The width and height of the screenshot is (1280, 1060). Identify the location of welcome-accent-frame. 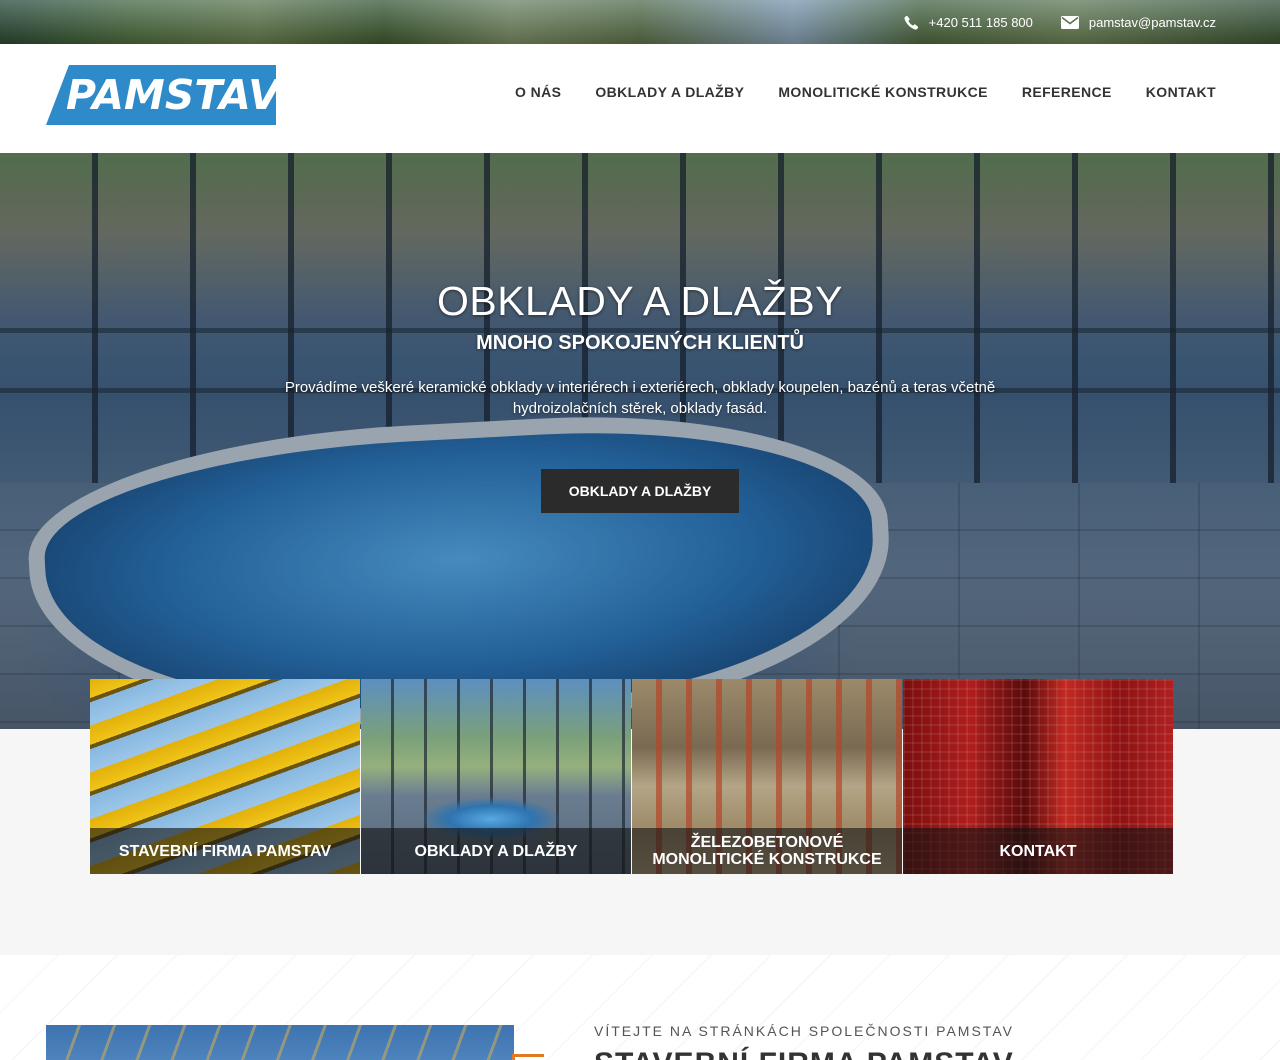
(528, 1057).